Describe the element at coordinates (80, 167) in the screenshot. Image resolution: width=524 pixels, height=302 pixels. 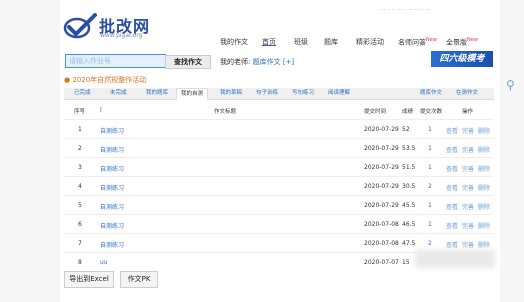
I see `cell-no: 3` at that location.